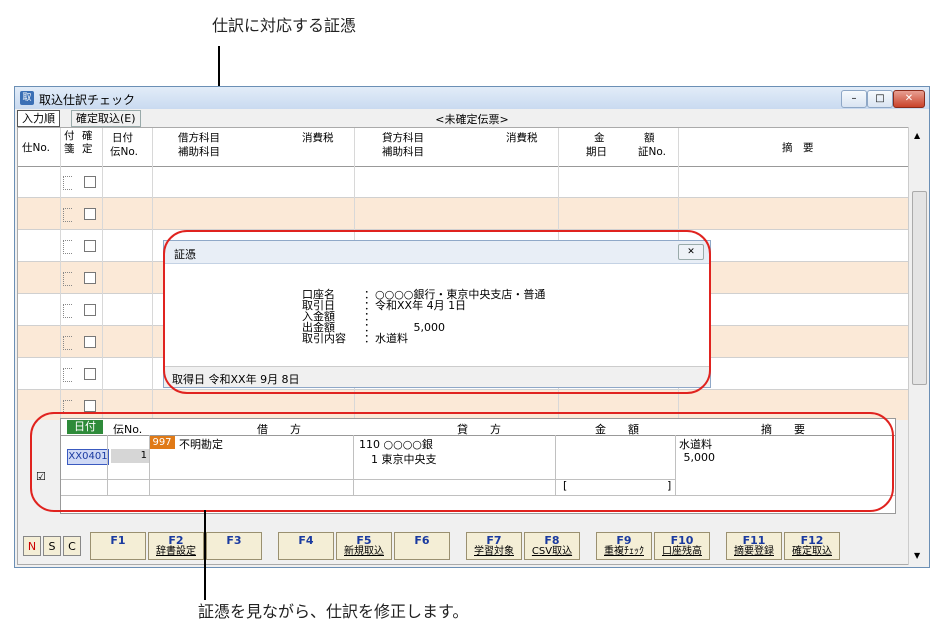 Image resolution: width=942 pixels, height=638 pixels. I want to click on f6-button: F6, so click(422, 546).